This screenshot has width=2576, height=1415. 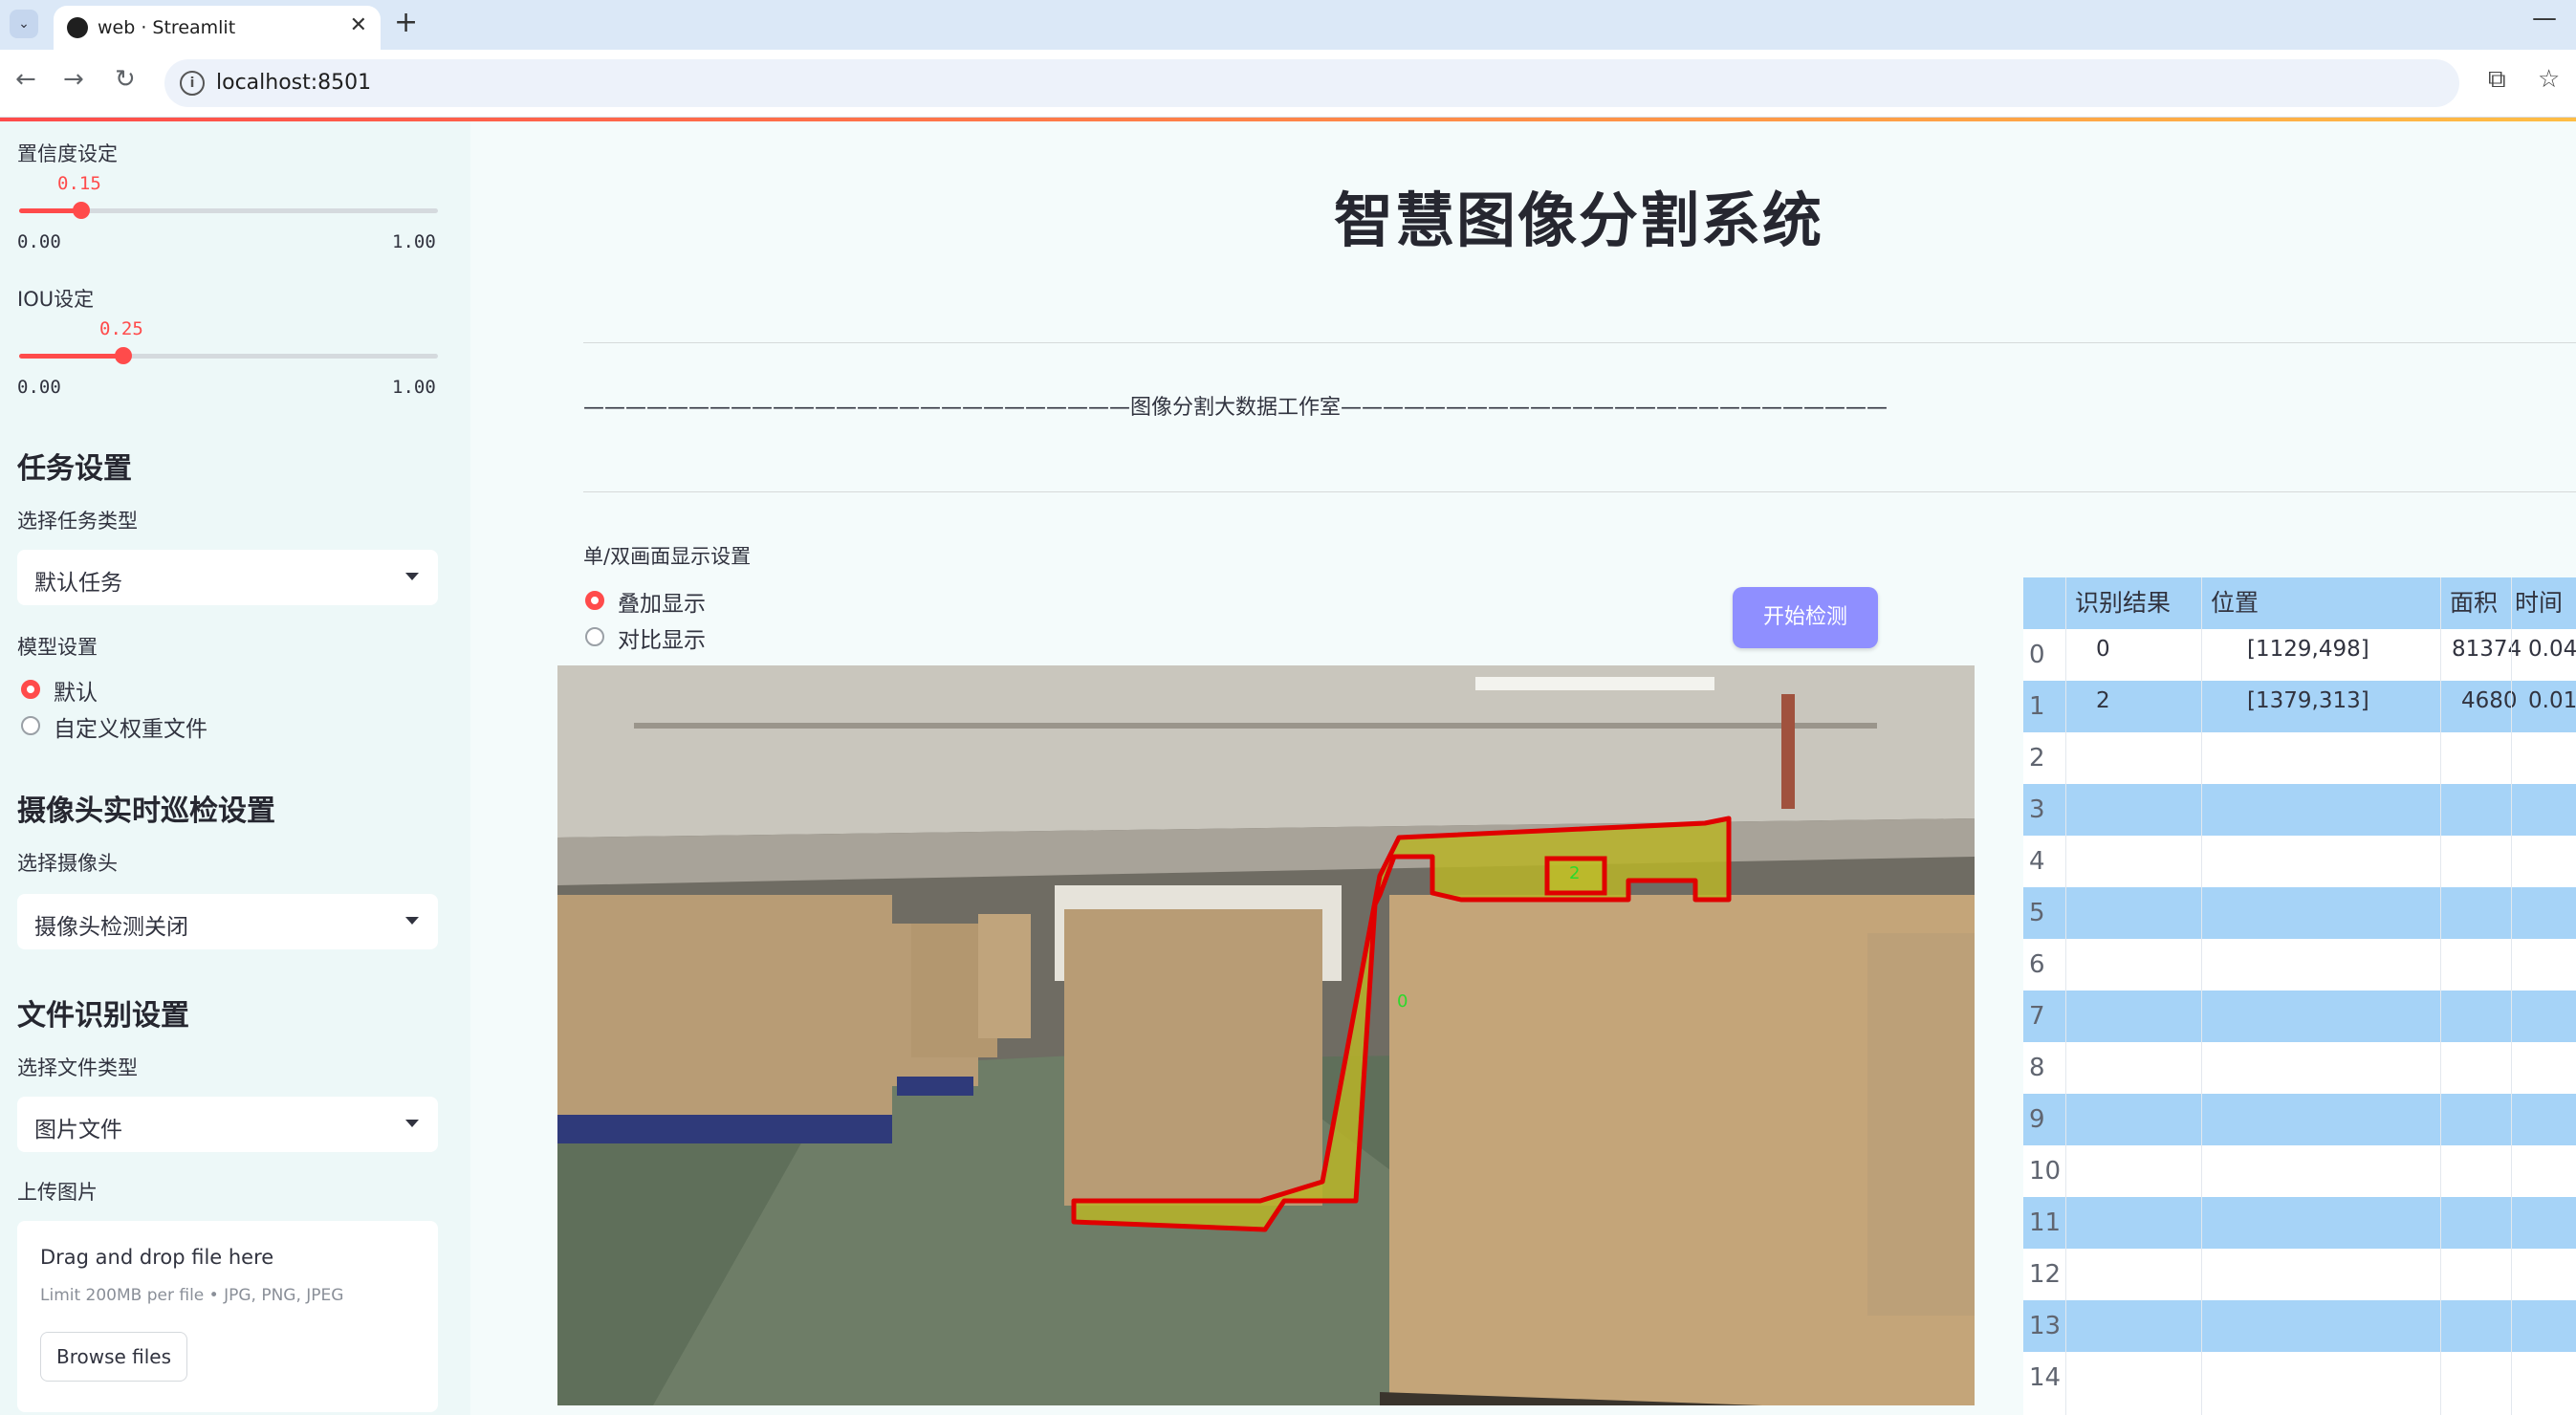 What do you see at coordinates (2235, 603) in the screenshot?
I see `column-header-position: 位置` at bounding box center [2235, 603].